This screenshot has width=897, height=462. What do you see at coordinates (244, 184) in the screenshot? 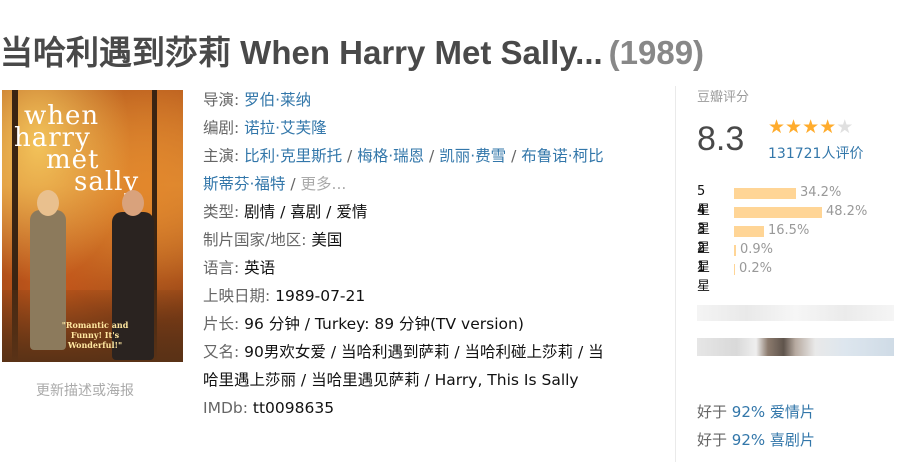
I see `cast-link: 斯蒂芬·福特` at bounding box center [244, 184].